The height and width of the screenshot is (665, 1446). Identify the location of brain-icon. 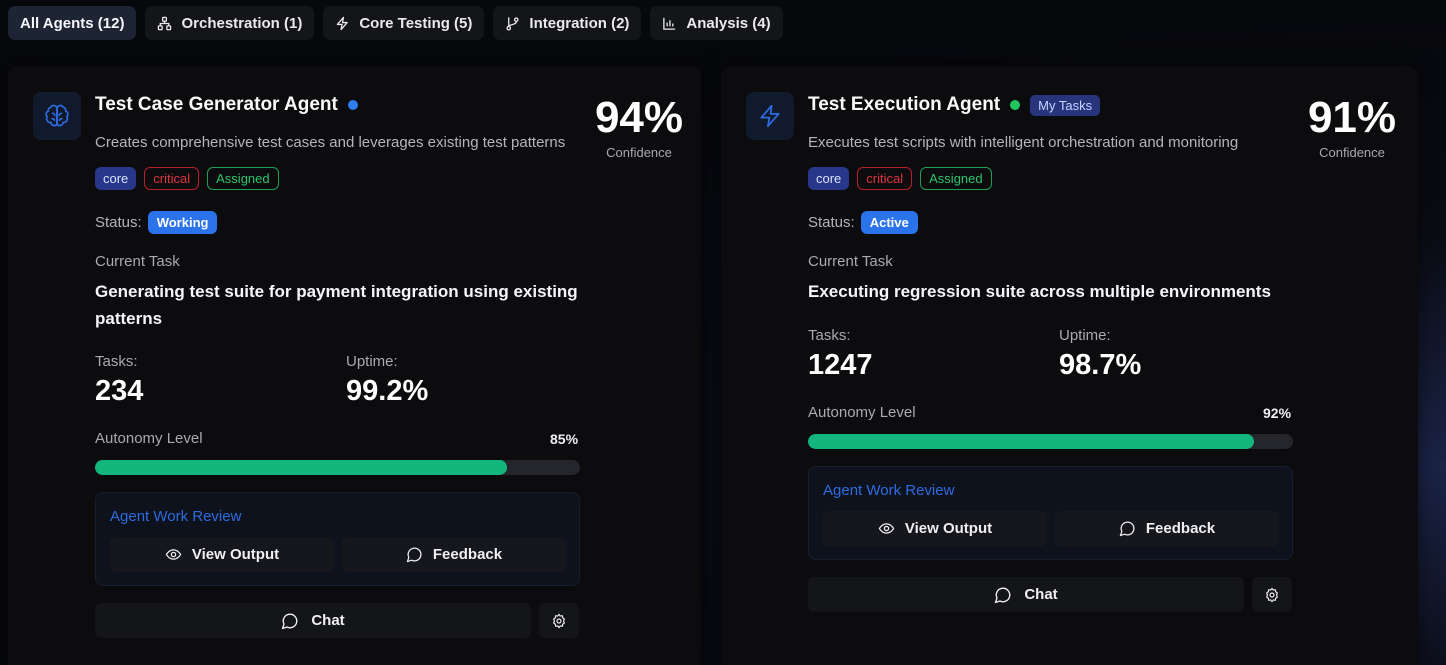
(57, 115).